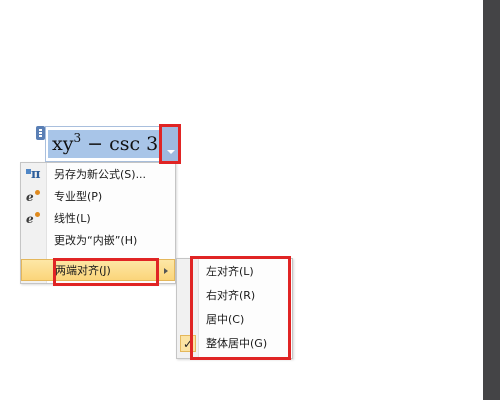 The width and height of the screenshot is (500, 400). Describe the element at coordinates (98, 219) in the screenshot. I see `menu-item-linear: e 线性(L)` at that location.